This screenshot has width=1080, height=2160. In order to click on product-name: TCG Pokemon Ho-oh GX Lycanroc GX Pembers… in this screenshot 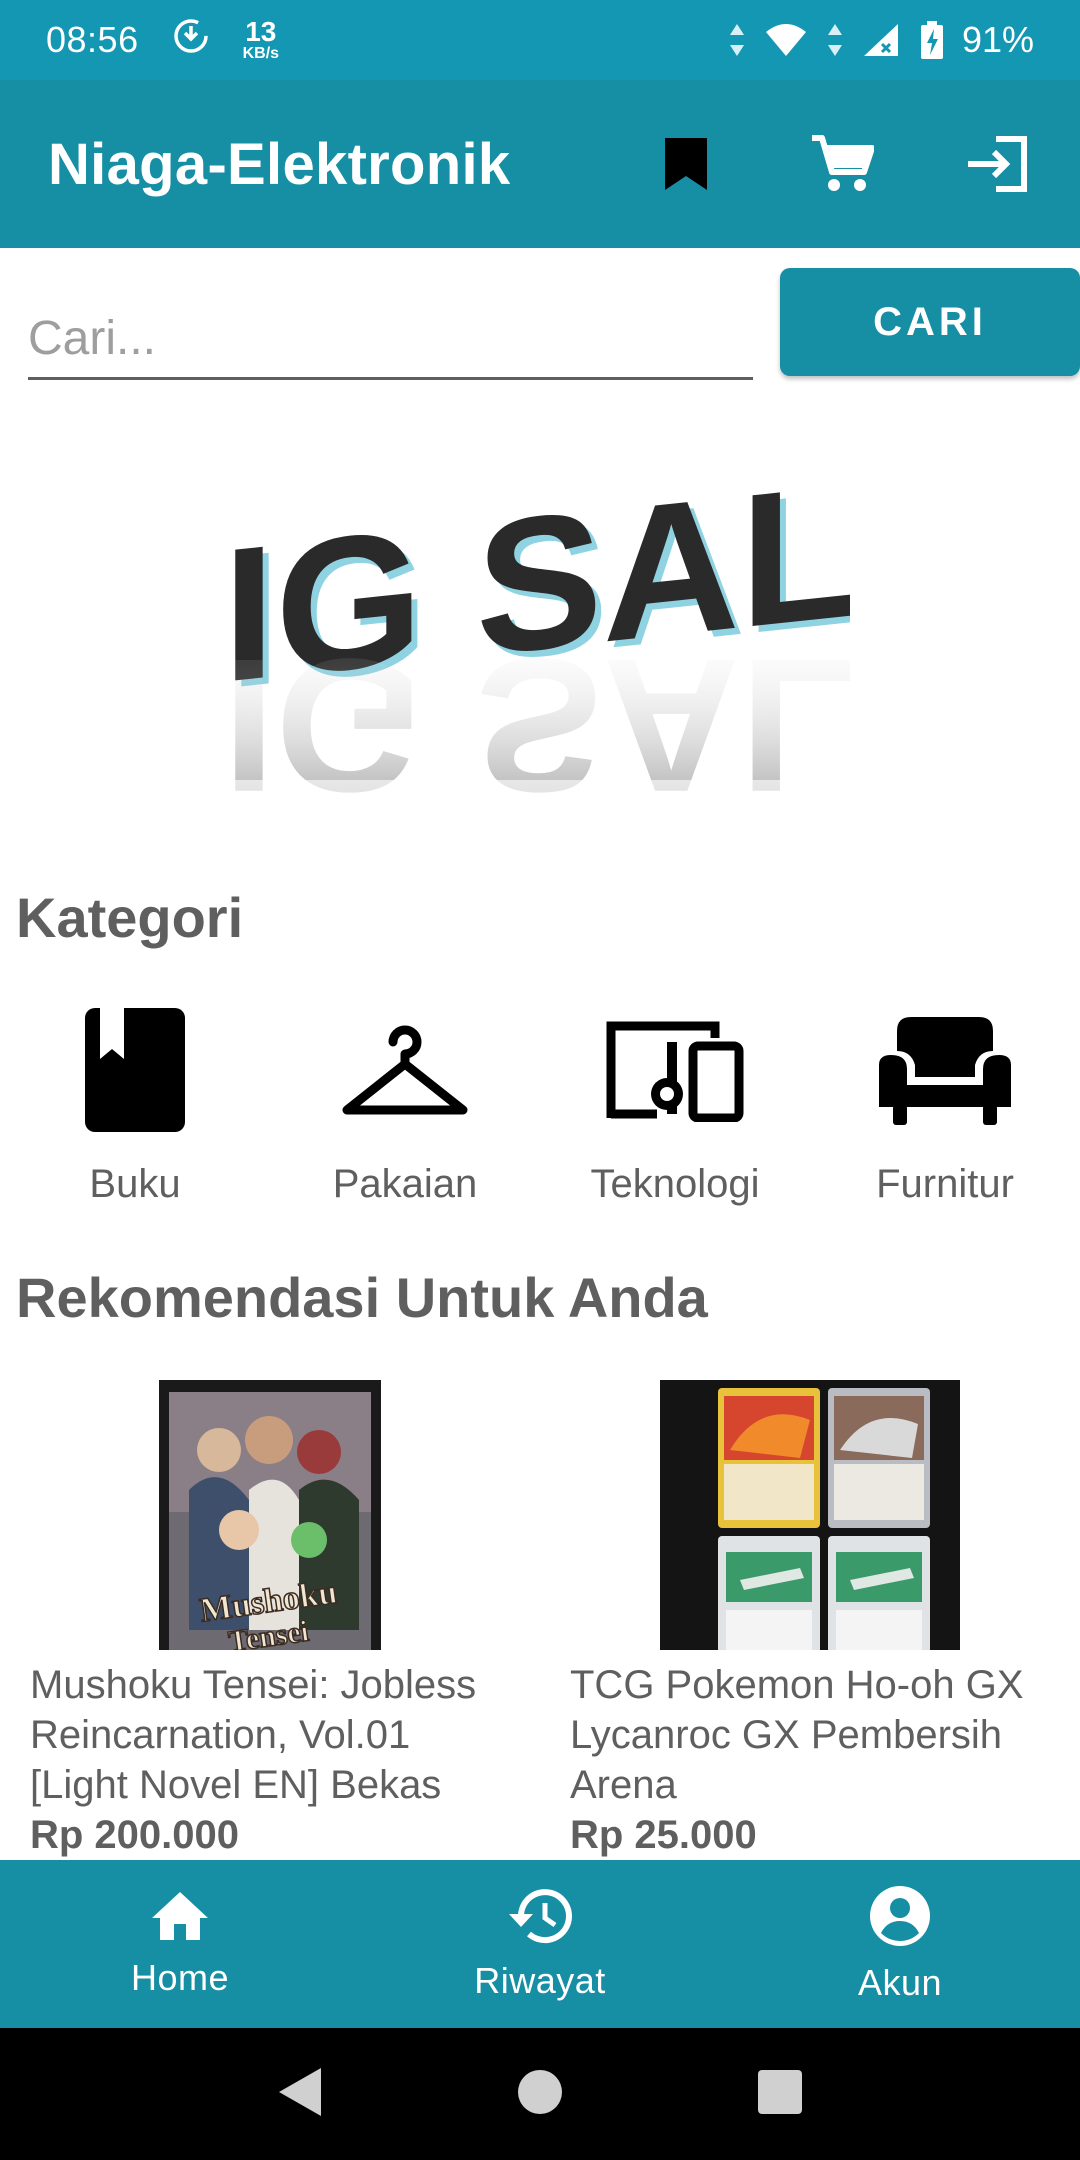, I will do `click(797, 1735)`.